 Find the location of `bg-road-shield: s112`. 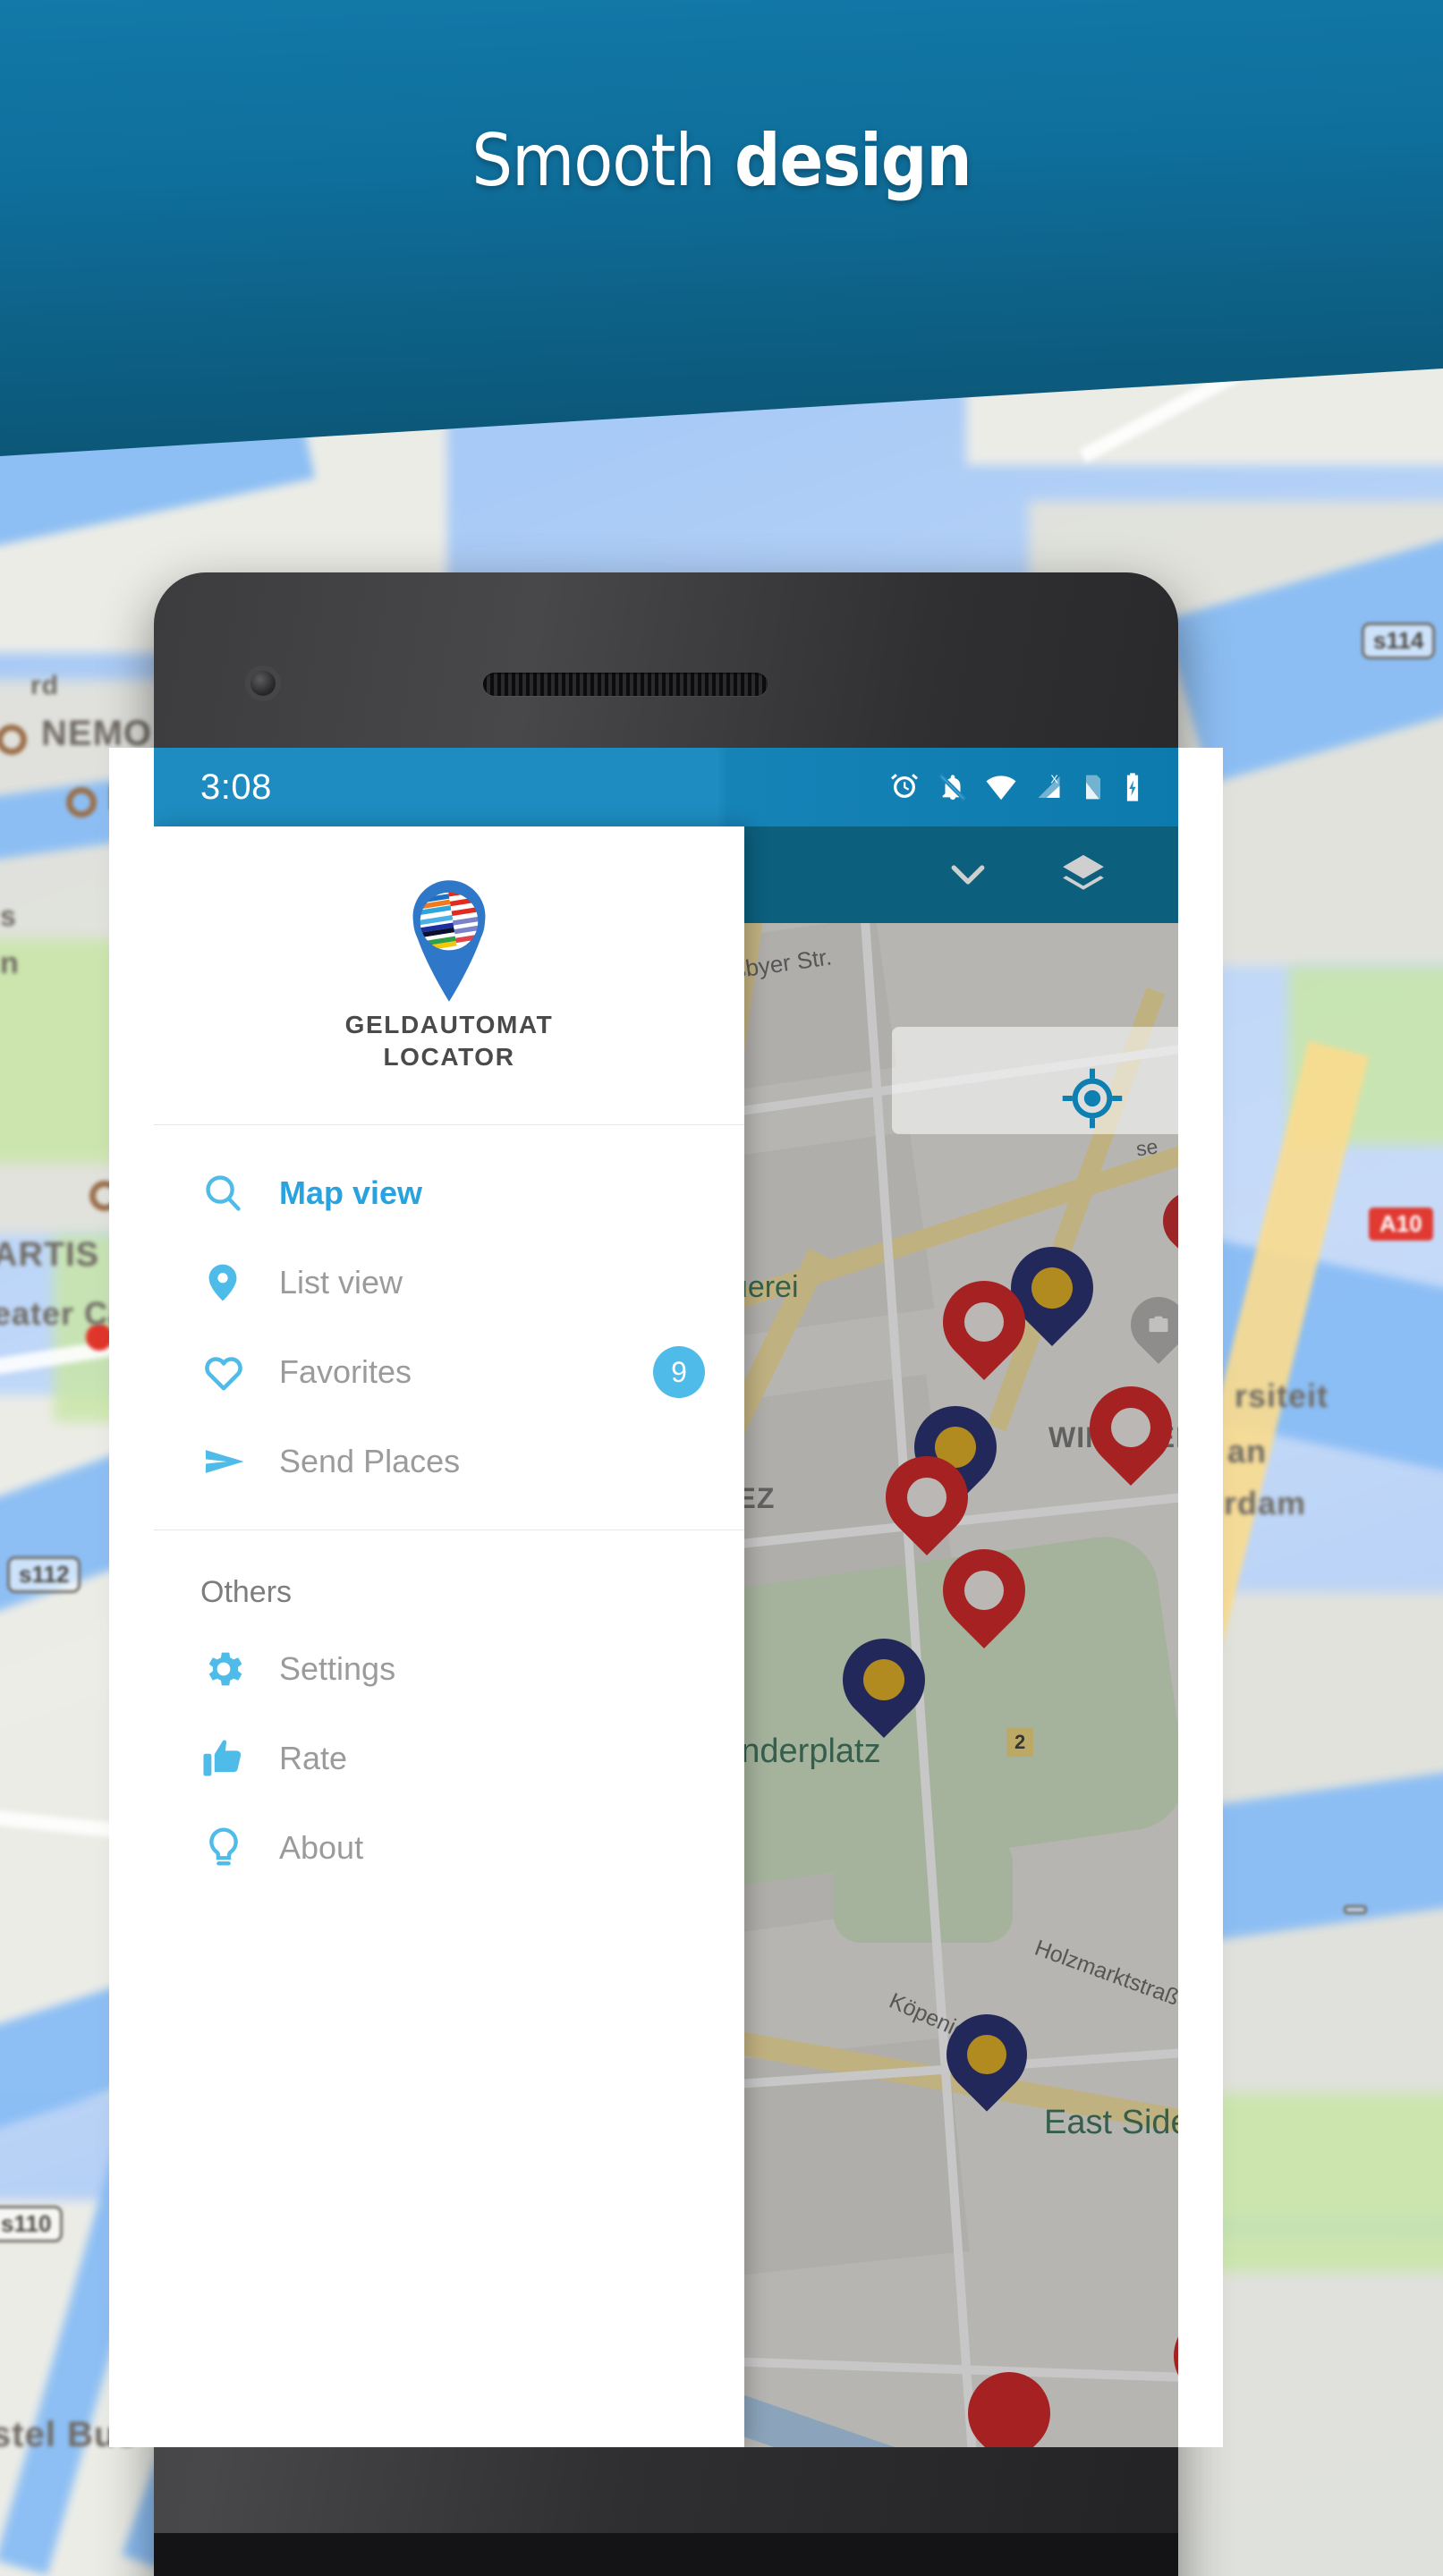

bg-road-shield: s112 is located at coordinates (44, 1574).